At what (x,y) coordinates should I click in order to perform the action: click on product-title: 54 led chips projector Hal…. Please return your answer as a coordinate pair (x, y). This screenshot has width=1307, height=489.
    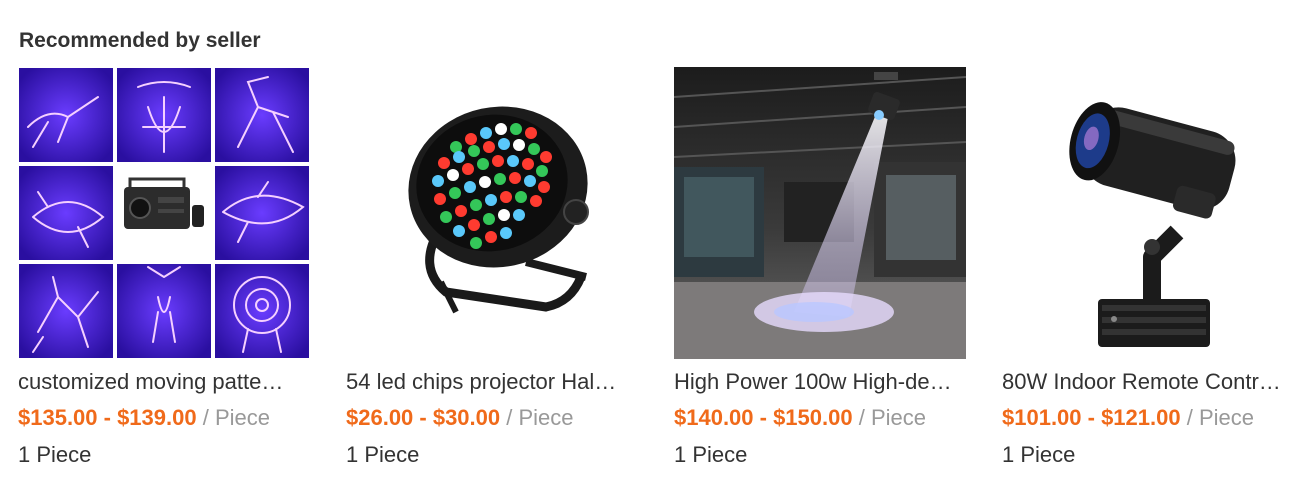
    Looking at the image, I should click on (491, 382).